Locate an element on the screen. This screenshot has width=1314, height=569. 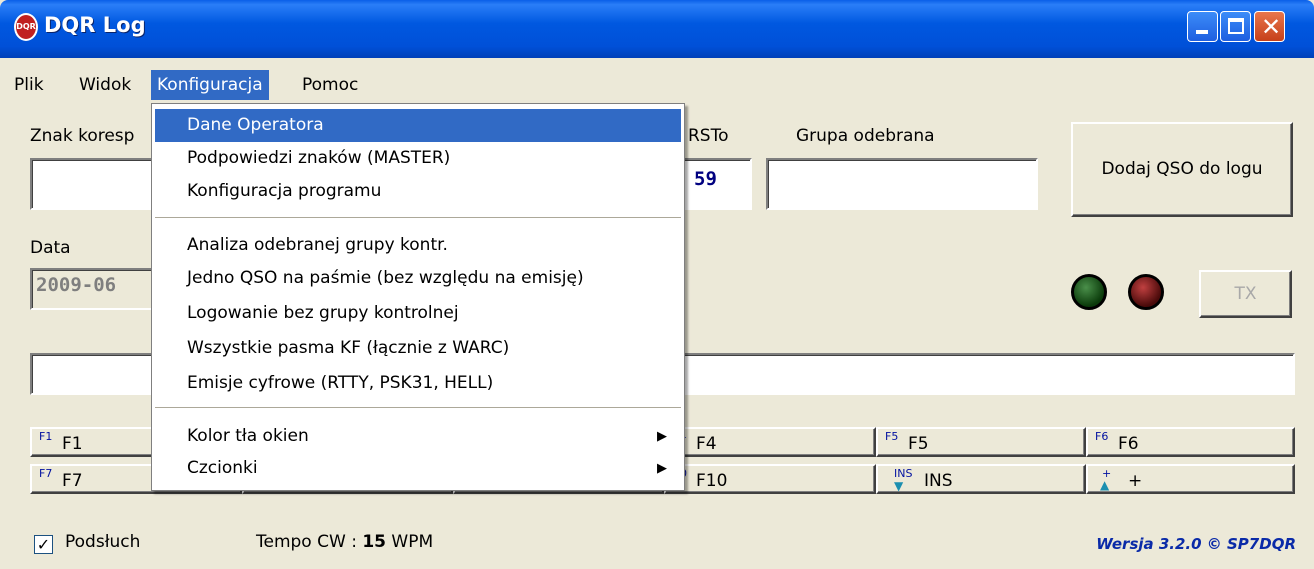
date-input: 2009-06 is located at coordinates (95, 289).